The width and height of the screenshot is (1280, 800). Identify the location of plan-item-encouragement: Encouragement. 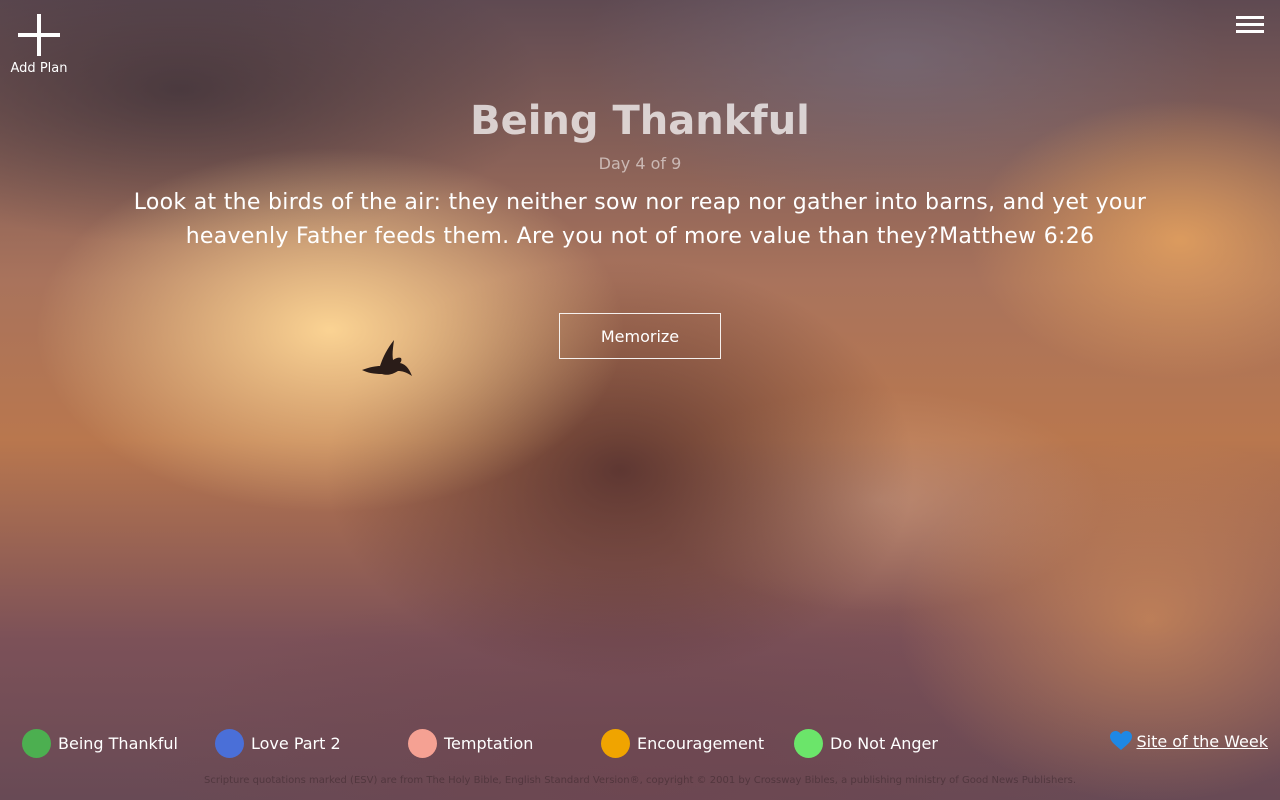
(697, 743).